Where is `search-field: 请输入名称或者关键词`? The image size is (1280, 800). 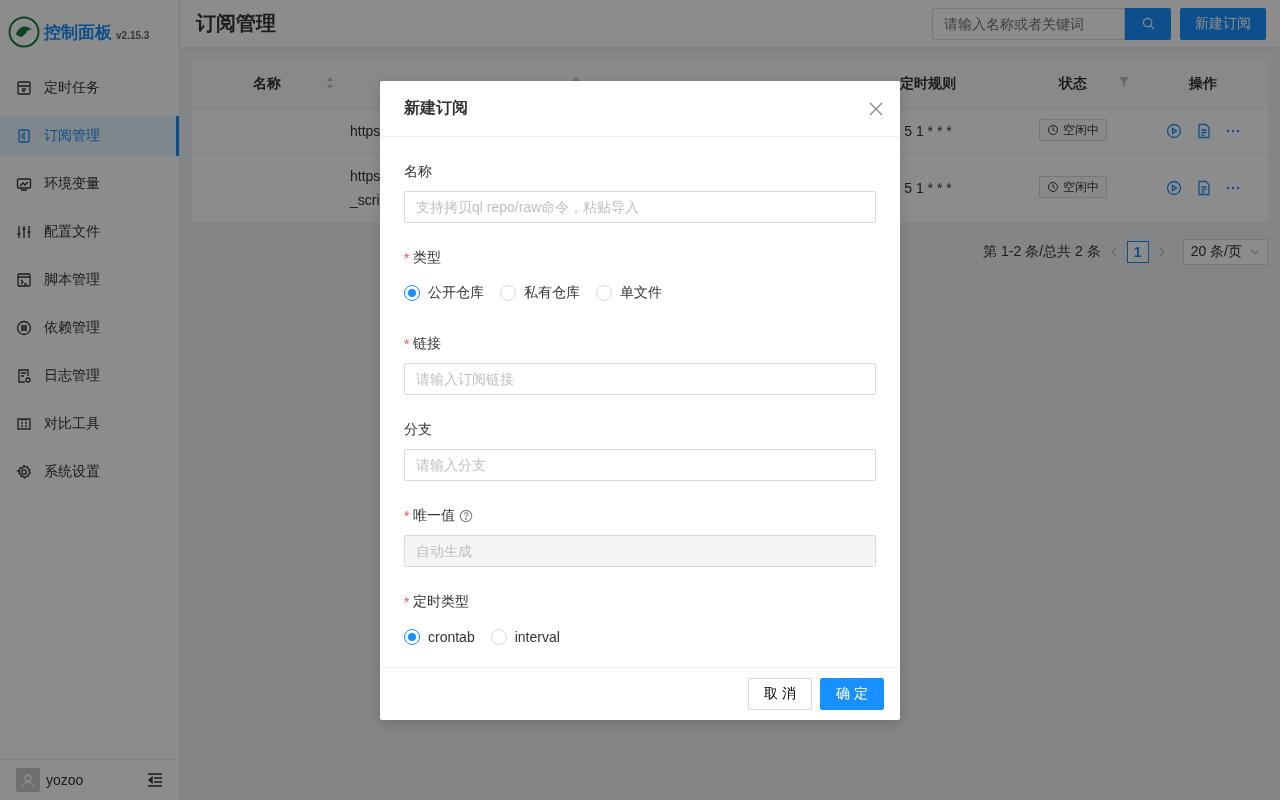 search-field: 请输入名称或者关键词 is located at coordinates (1028, 23).